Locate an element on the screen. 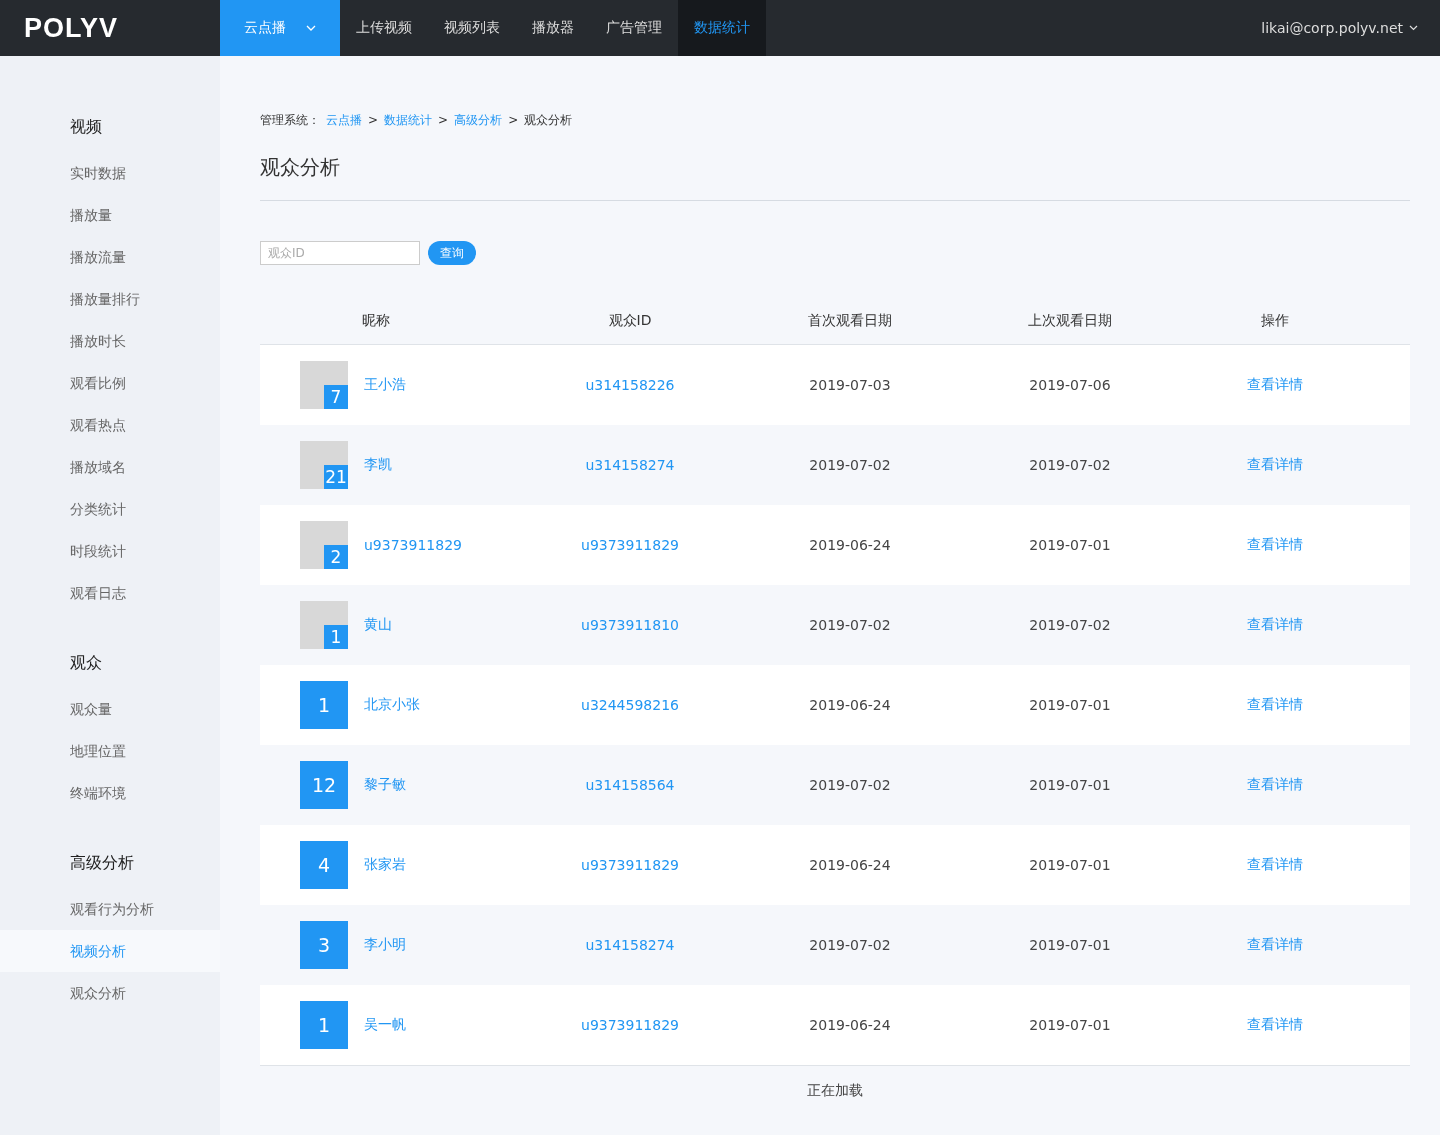 This screenshot has width=1440, height=1135. nav-tab: 播放器 is located at coordinates (553, 28).